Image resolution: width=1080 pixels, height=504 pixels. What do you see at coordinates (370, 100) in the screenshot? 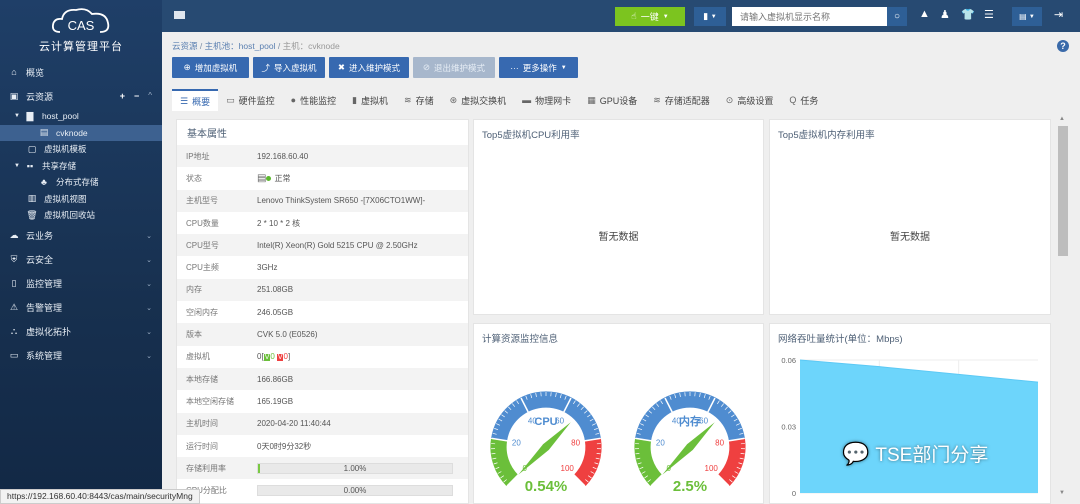
I see `tab-vms: ▮ 虚拟机` at bounding box center [370, 100].